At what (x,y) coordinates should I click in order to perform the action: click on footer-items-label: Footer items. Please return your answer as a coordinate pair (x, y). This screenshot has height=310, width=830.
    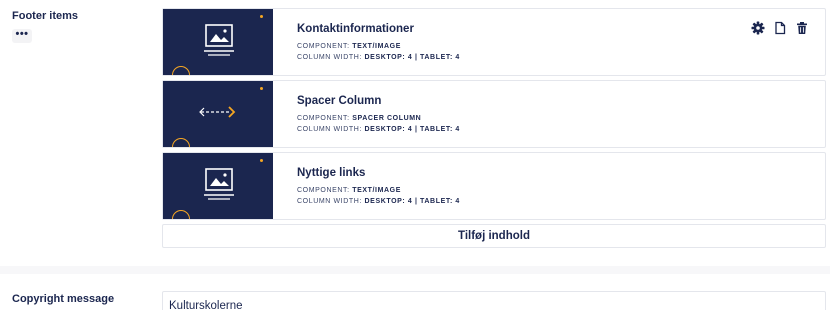
    Looking at the image, I should click on (45, 16).